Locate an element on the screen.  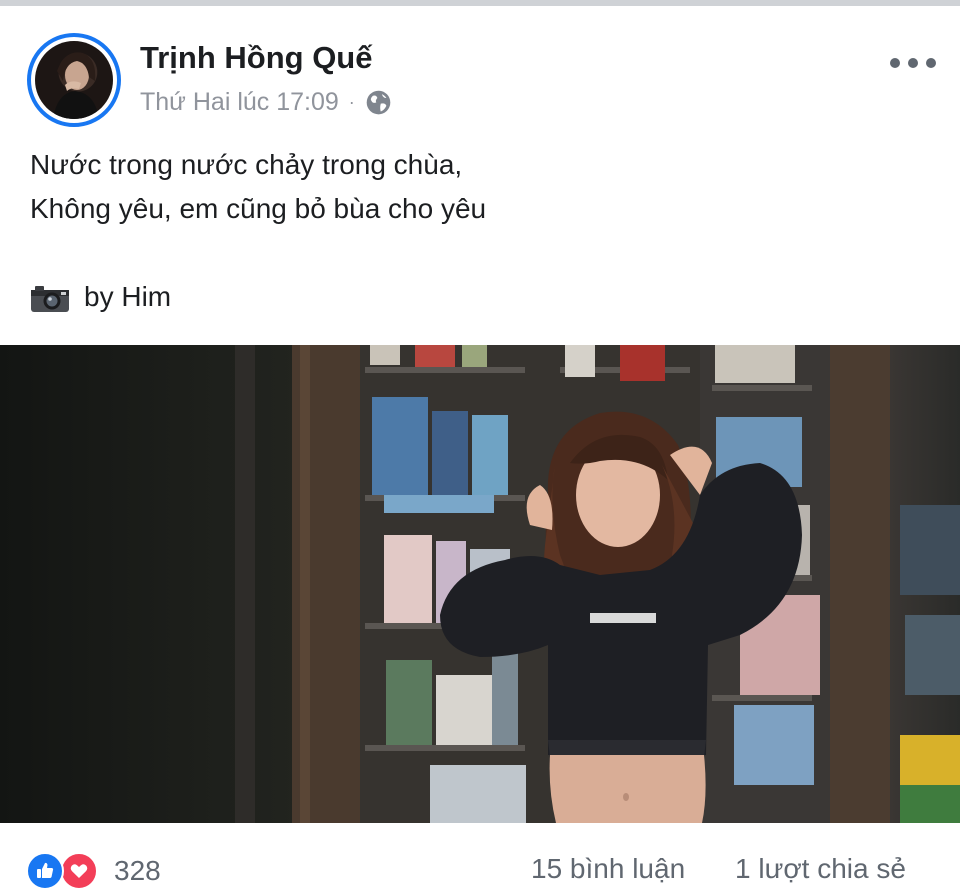
reaction-icons is located at coordinates (65, 871).